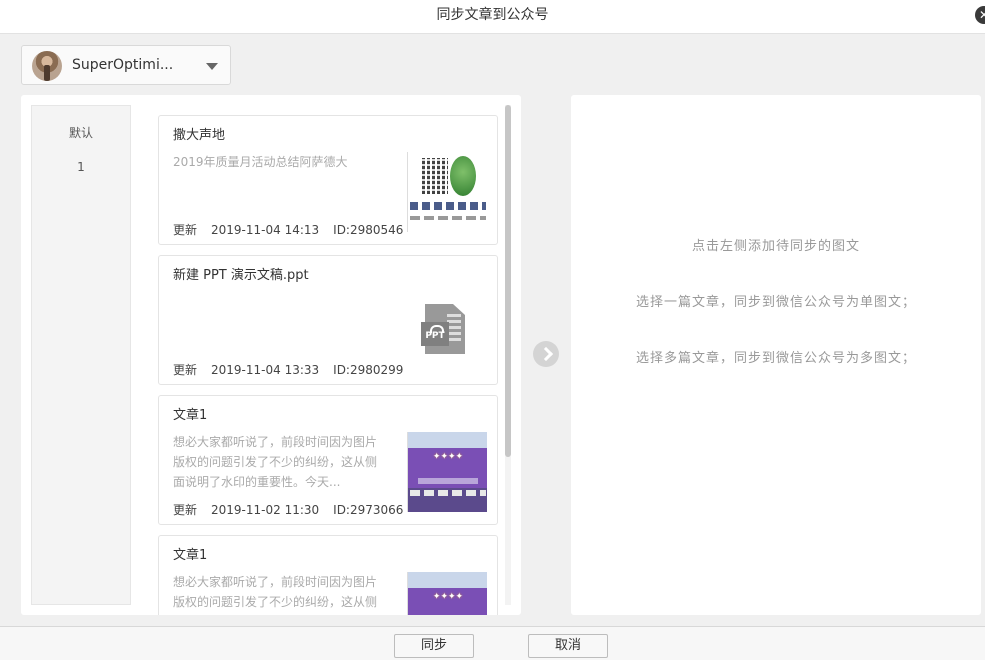 This screenshot has height=660, width=985. Describe the element at coordinates (775, 358) in the screenshot. I see `hint-multi: 选择多篇文章，同步到微信公众号为多图文；` at that location.